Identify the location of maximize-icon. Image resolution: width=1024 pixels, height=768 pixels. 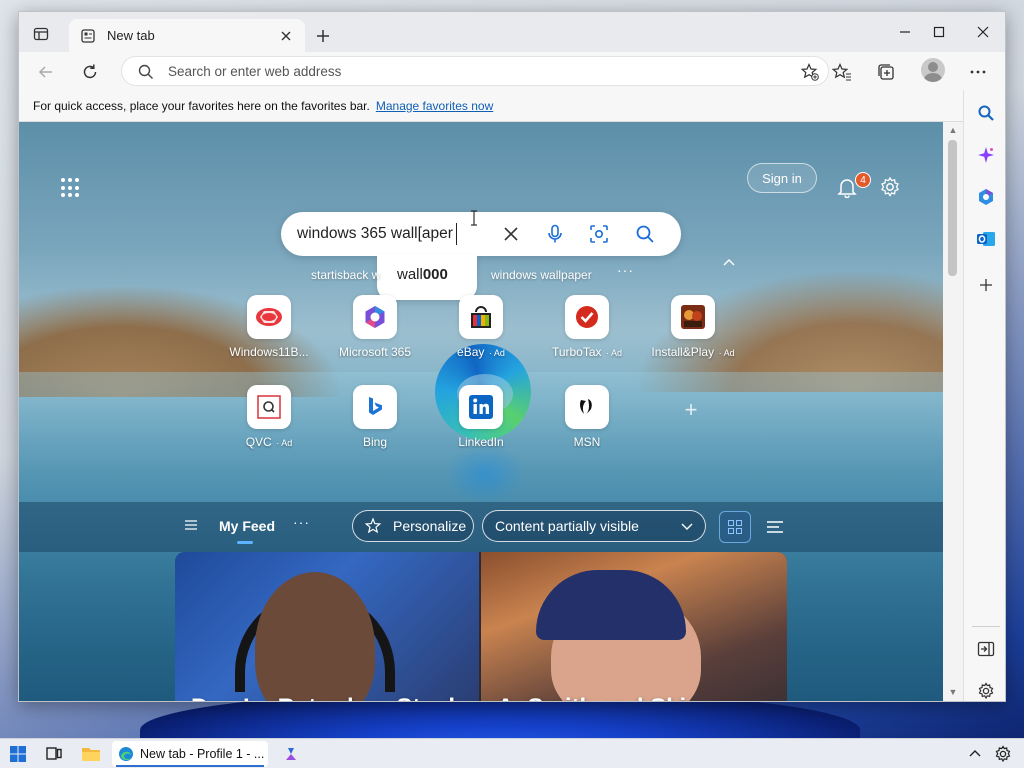
(939, 32).